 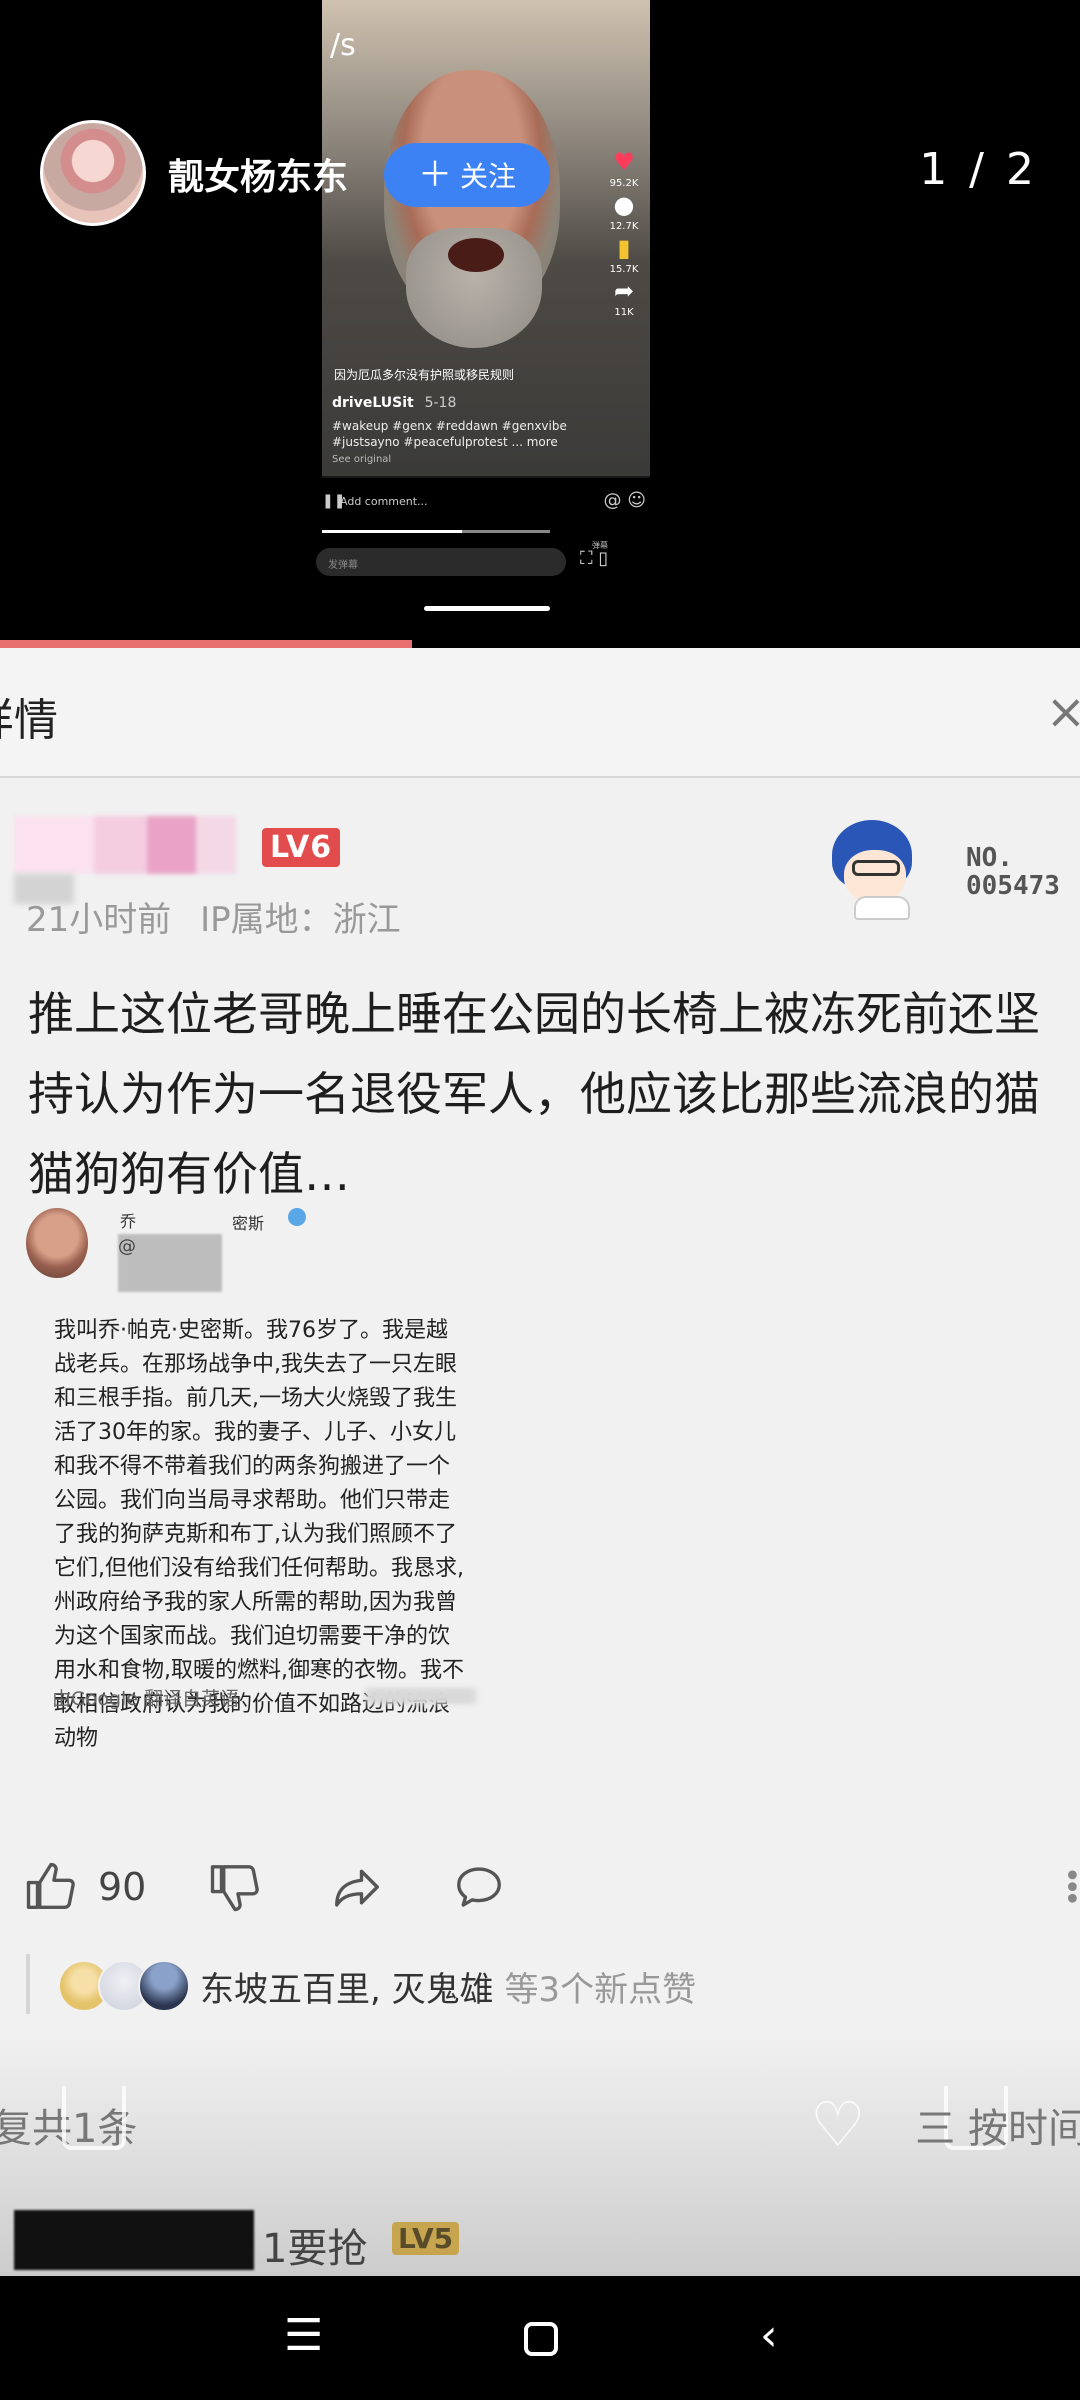 I want to click on download-icon, so click(x=94, y=2118).